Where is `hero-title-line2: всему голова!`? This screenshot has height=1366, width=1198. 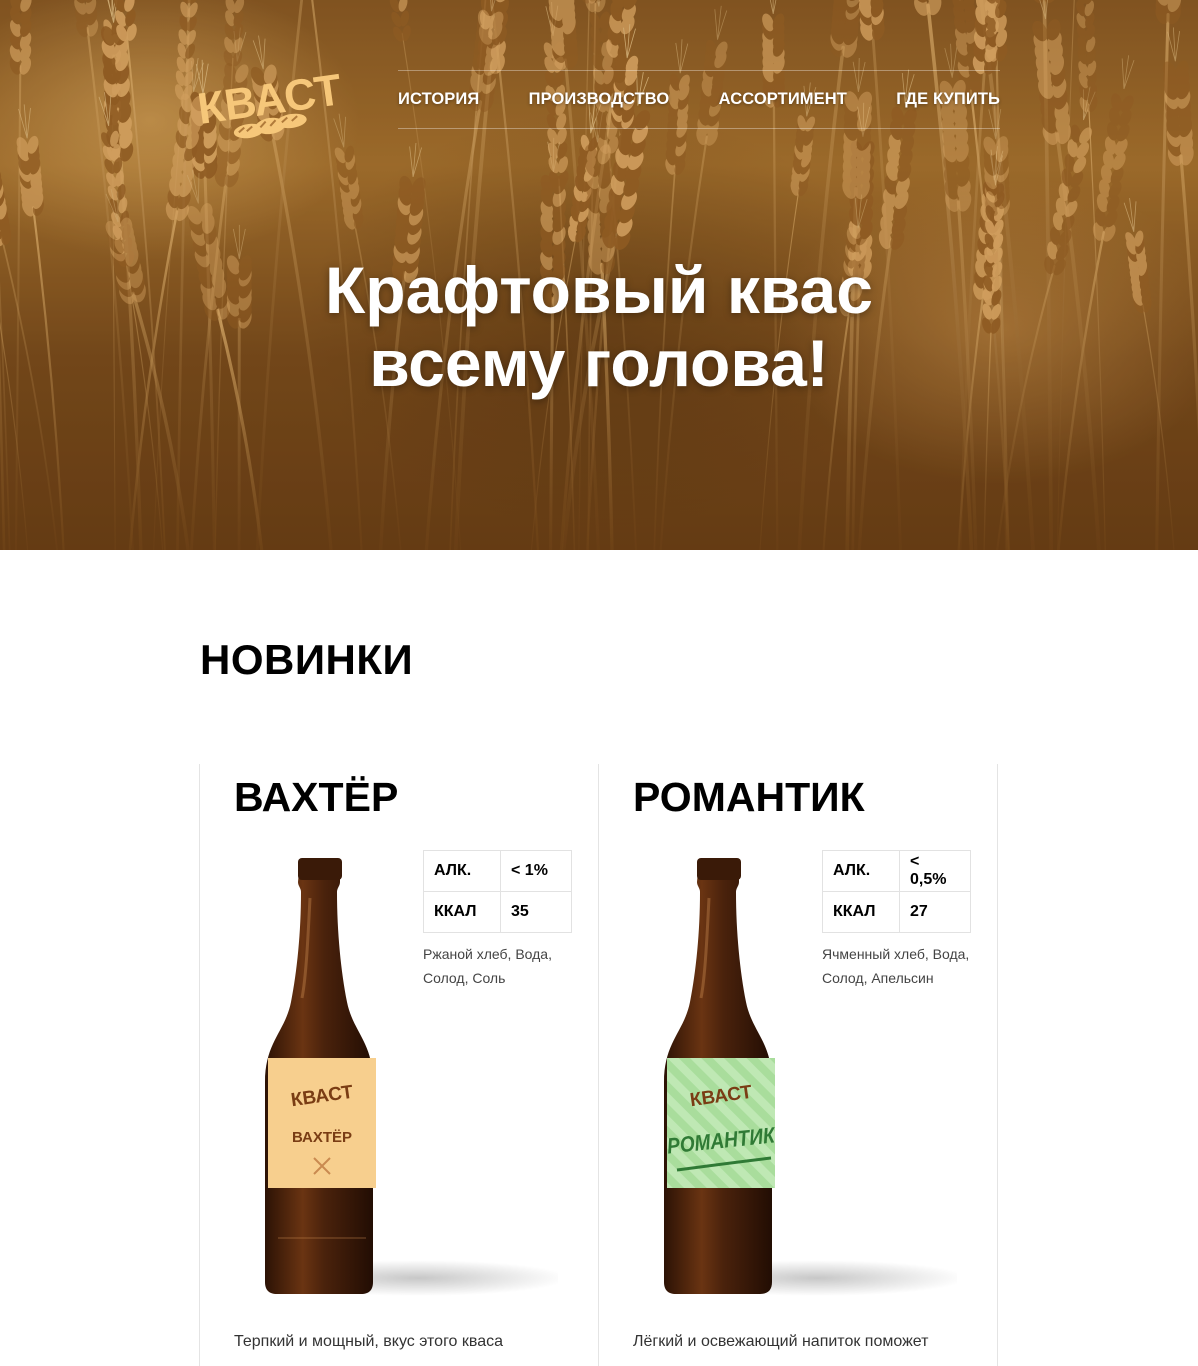 hero-title-line2: всему голова! is located at coordinates (599, 363).